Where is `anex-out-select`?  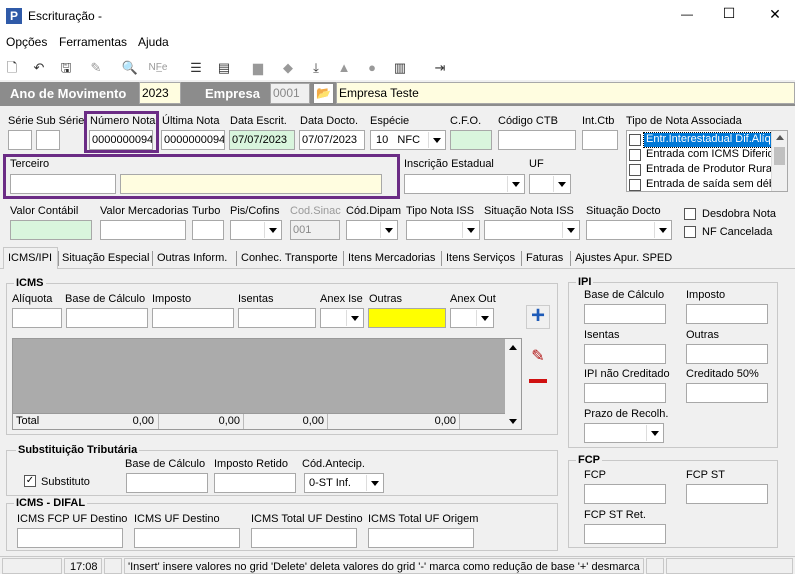
anex-out-select is located at coordinates (472, 318).